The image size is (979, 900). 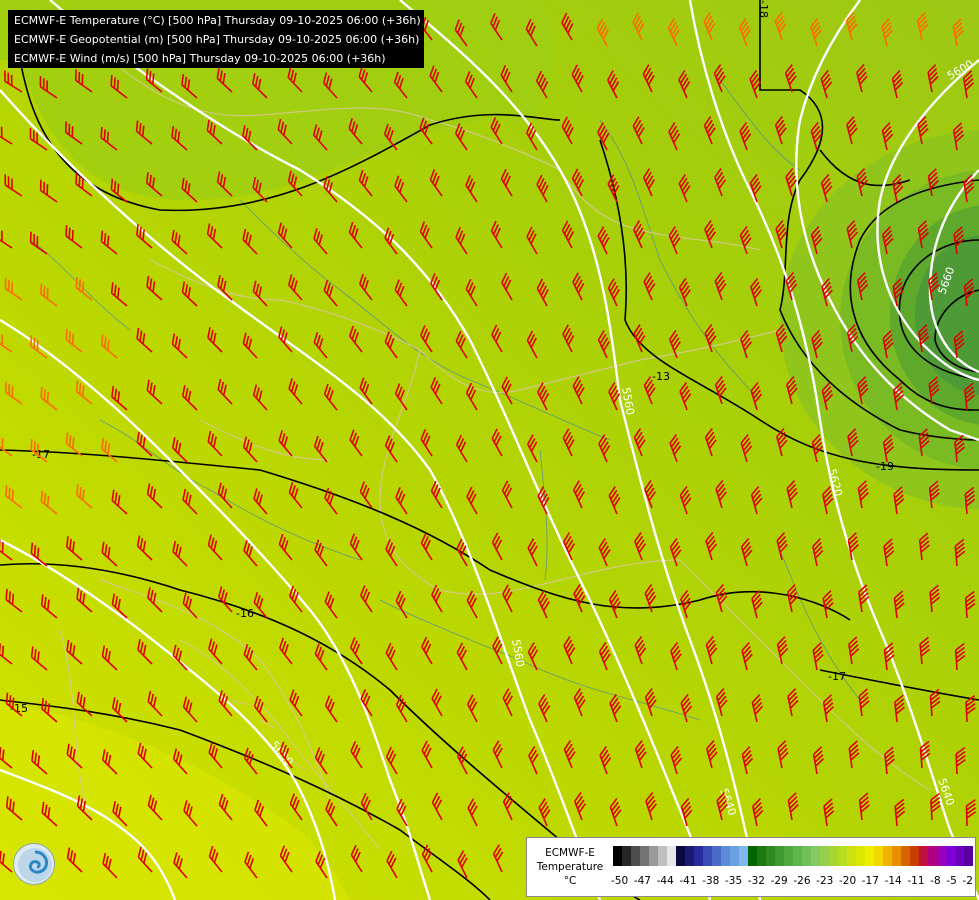 I want to click on temp-label: -19, so click(x=885, y=466).